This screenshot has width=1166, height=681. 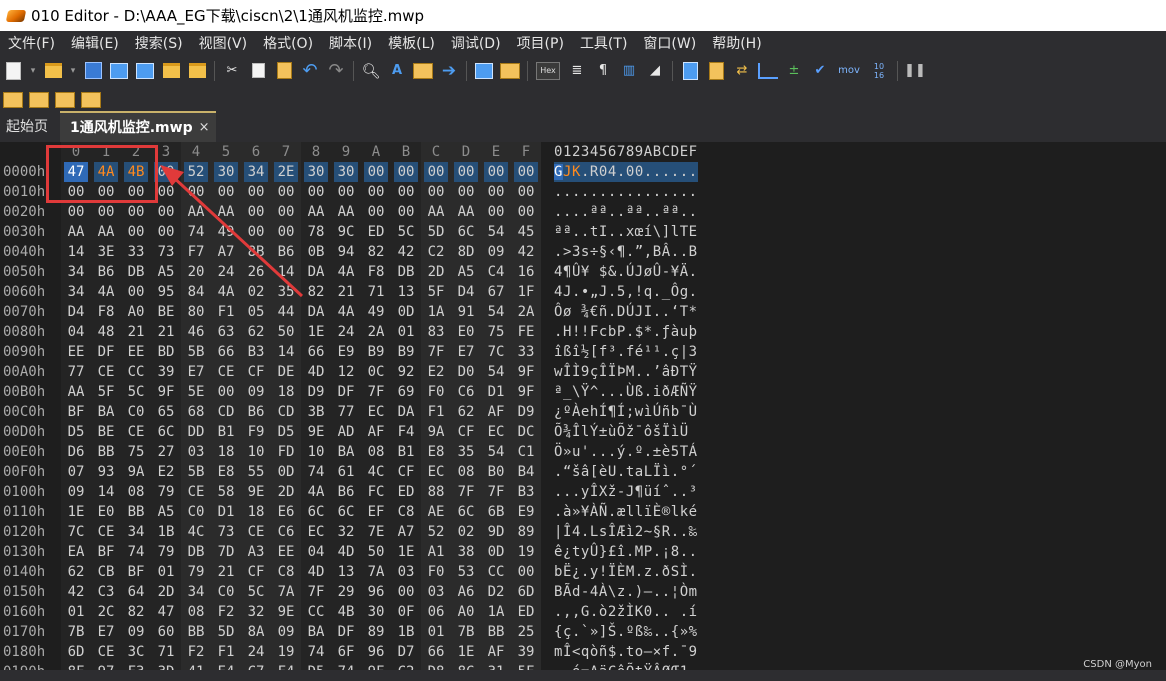 What do you see at coordinates (76, 552) in the screenshot?
I see `hex-byte: EA` at bounding box center [76, 552].